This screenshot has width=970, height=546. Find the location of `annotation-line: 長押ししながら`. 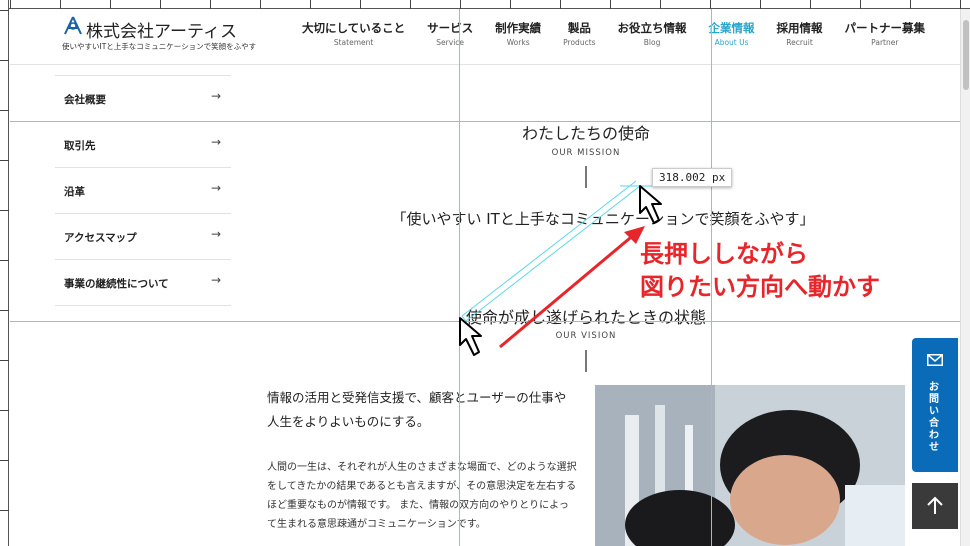

annotation-line: 長押ししながら is located at coordinates (724, 254).